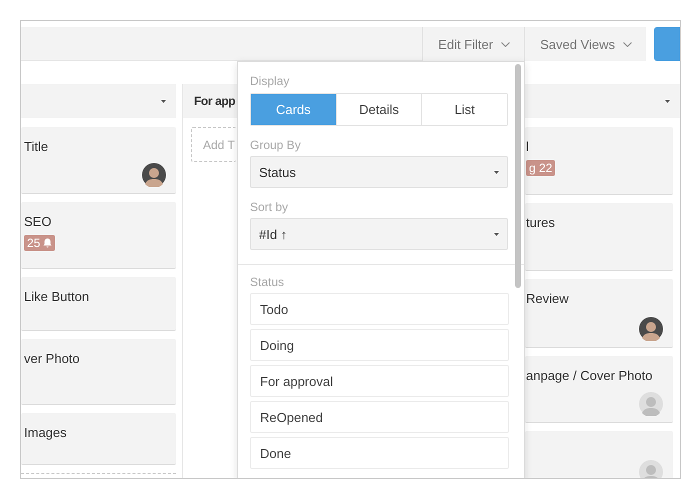 This screenshot has height=500, width=700. Describe the element at coordinates (590, 375) in the screenshot. I see `card-title: anpage / Cover Photo` at that location.